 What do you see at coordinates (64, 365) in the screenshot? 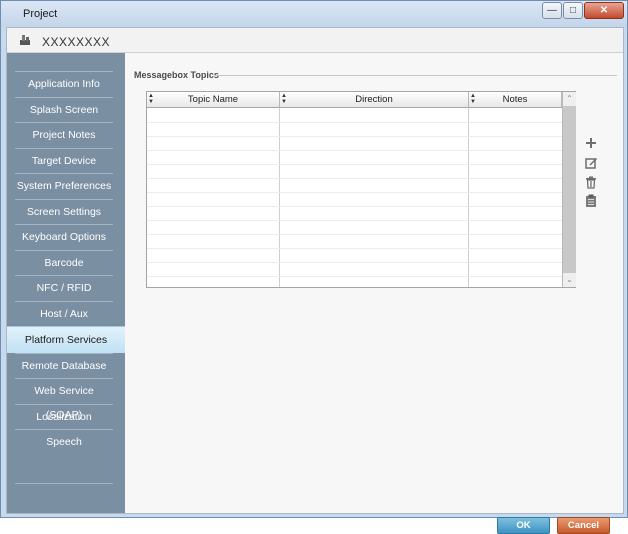
I see `sidebar-item-remote-database: Remote Database` at bounding box center [64, 365].